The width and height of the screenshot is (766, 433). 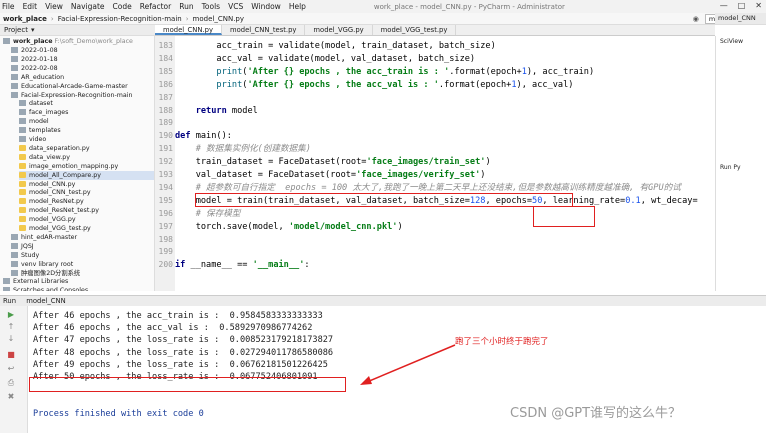 I want to click on tree-item: 2022-01-08, so click(x=34, y=50).